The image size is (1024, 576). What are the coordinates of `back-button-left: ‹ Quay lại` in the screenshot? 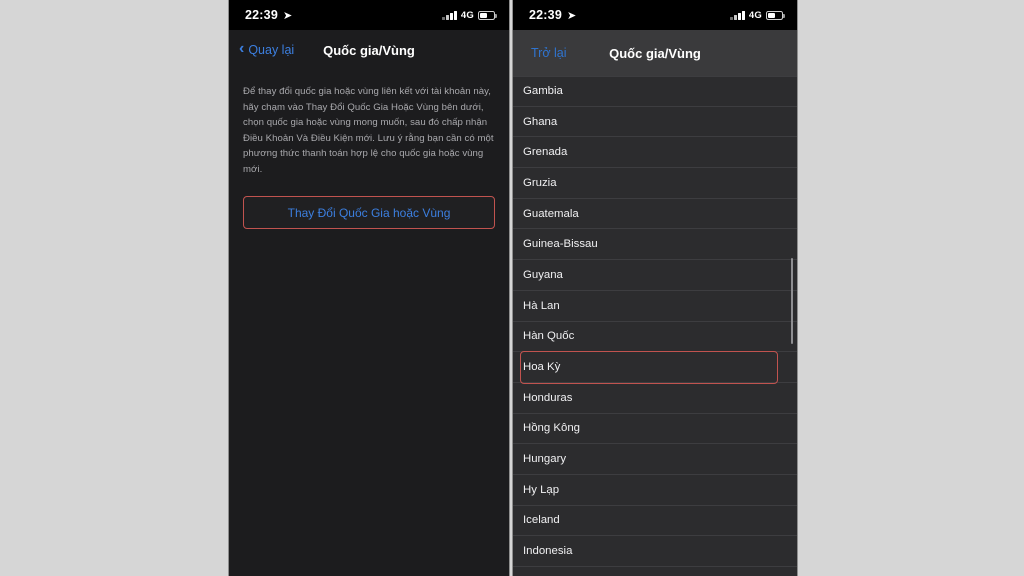 It's located at (267, 49).